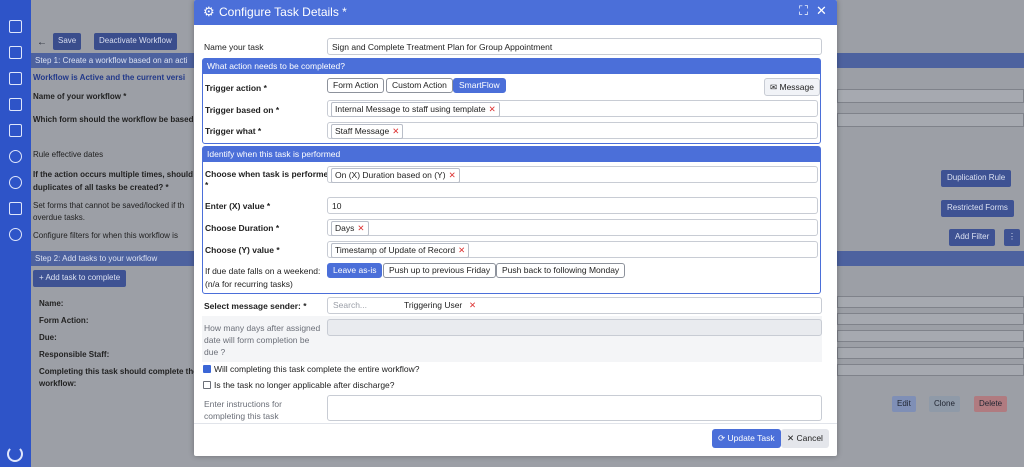 Image resolution: width=1024 pixels, height=467 pixels. What do you see at coordinates (15, 26) in the screenshot?
I see `home-icon` at bounding box center [15, 26].